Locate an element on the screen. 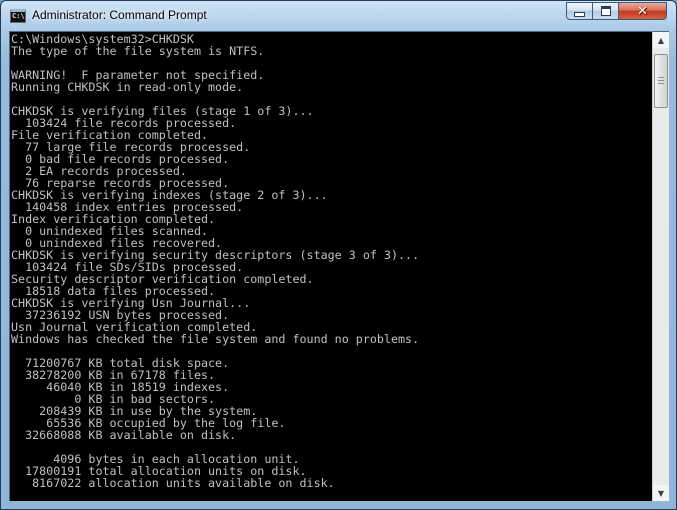 The width and height of the screenshot is (677, 510). minimize-button is located at coordinates (579, 11).